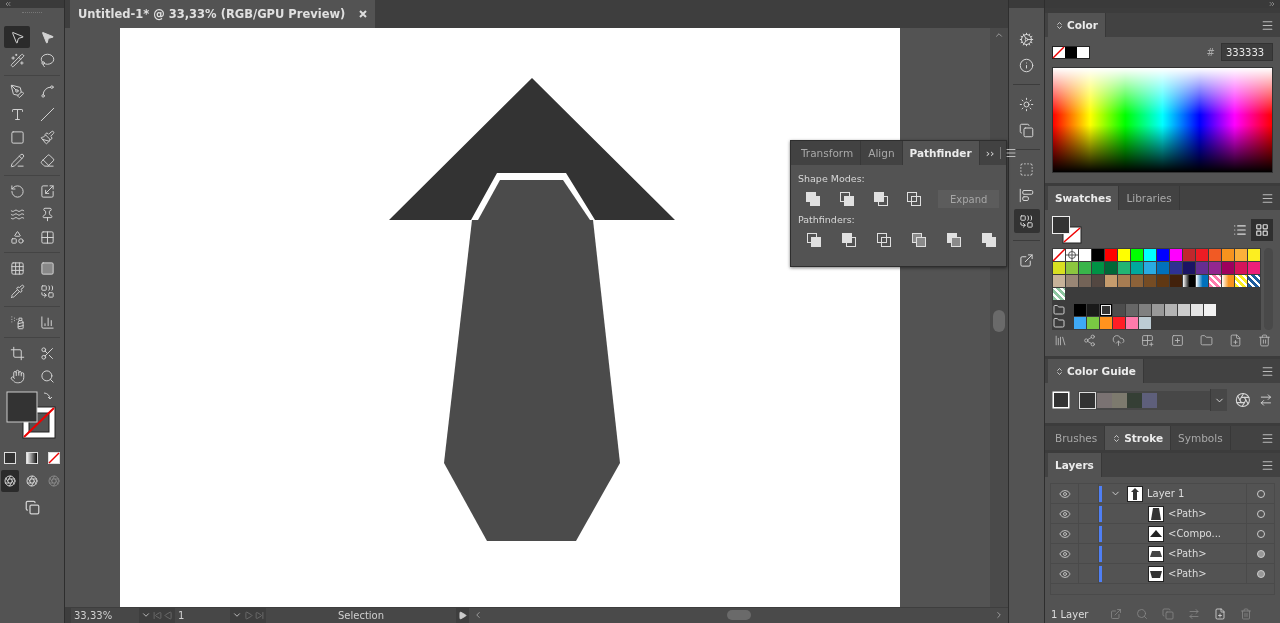 The width and height of the screenshot is (1280, 623). Describe the element at coordinates (941, 153) in the screenshot. I see `panel-tab: Pathfinder` at that location.